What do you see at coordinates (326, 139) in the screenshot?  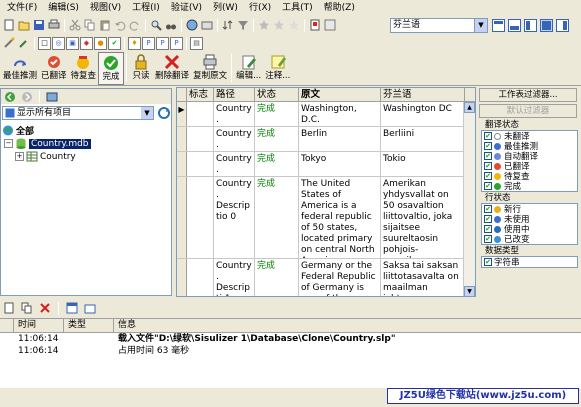 I see `grid-row: Country. Capital.1 完成 Berlin Berliini` at bounding box center [326, 139].